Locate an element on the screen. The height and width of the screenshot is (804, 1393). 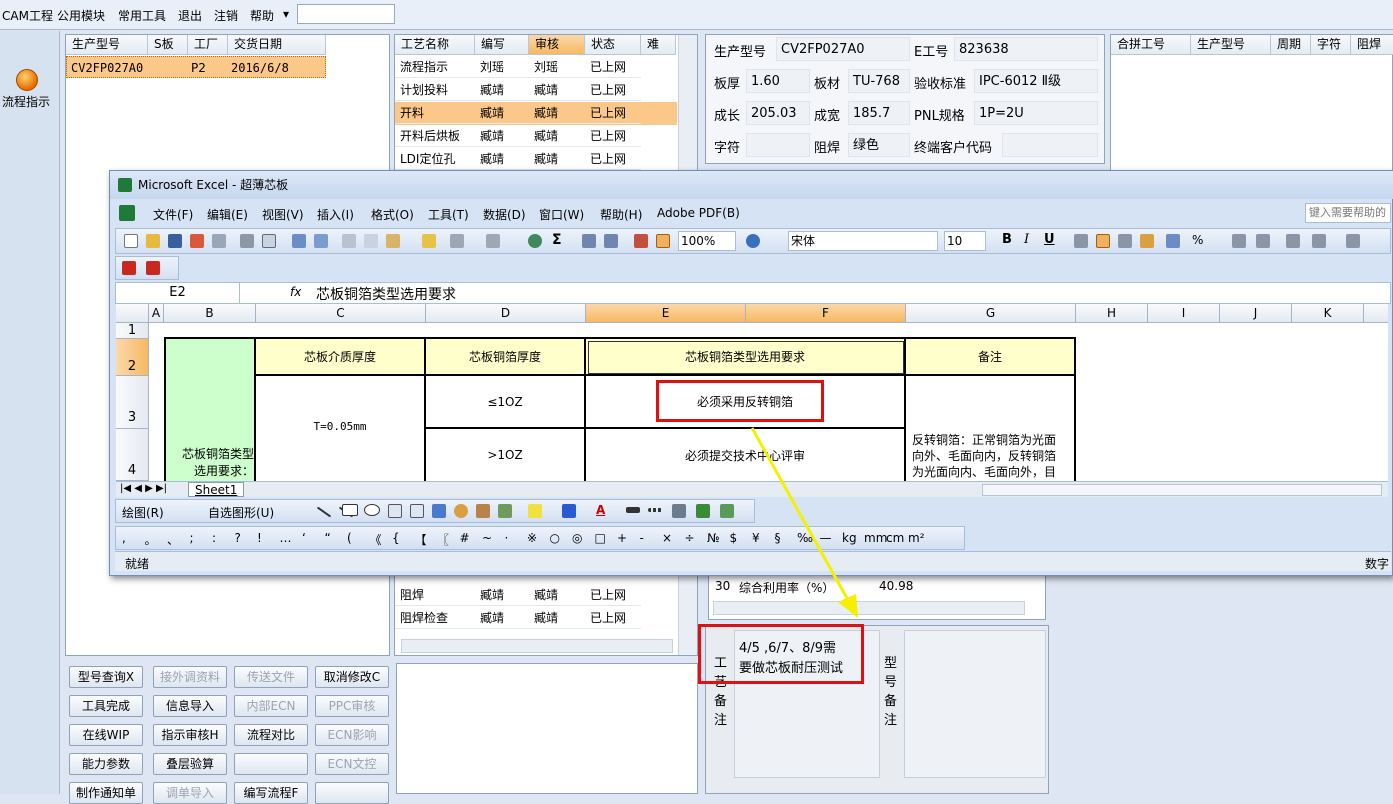
char-field is located at coordinates (778, 145).